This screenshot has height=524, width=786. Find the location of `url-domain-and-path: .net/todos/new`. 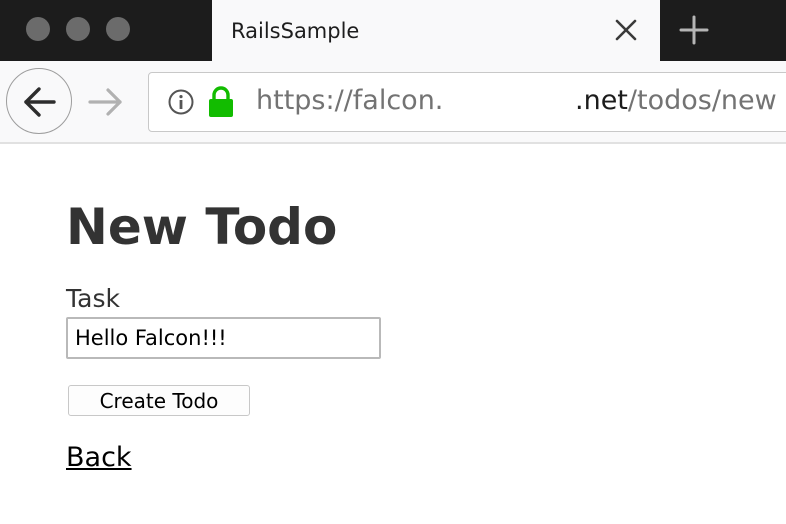

url-domain-and-path: .net/todos/new is located at coordinates (676, 100).